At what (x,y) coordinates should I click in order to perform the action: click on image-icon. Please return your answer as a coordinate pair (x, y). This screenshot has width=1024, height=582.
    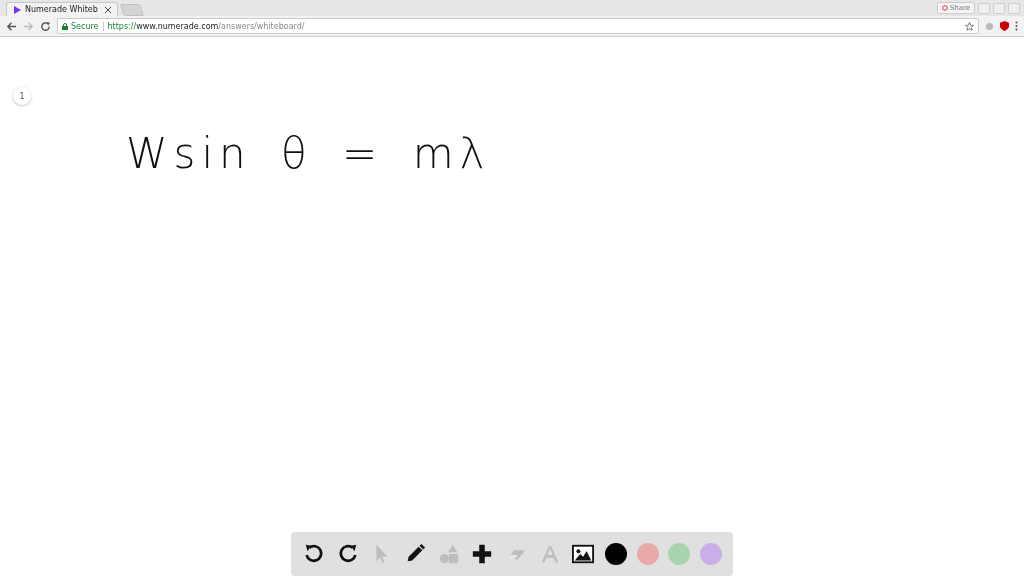
    Looking at the image, I should click on (583, 554).